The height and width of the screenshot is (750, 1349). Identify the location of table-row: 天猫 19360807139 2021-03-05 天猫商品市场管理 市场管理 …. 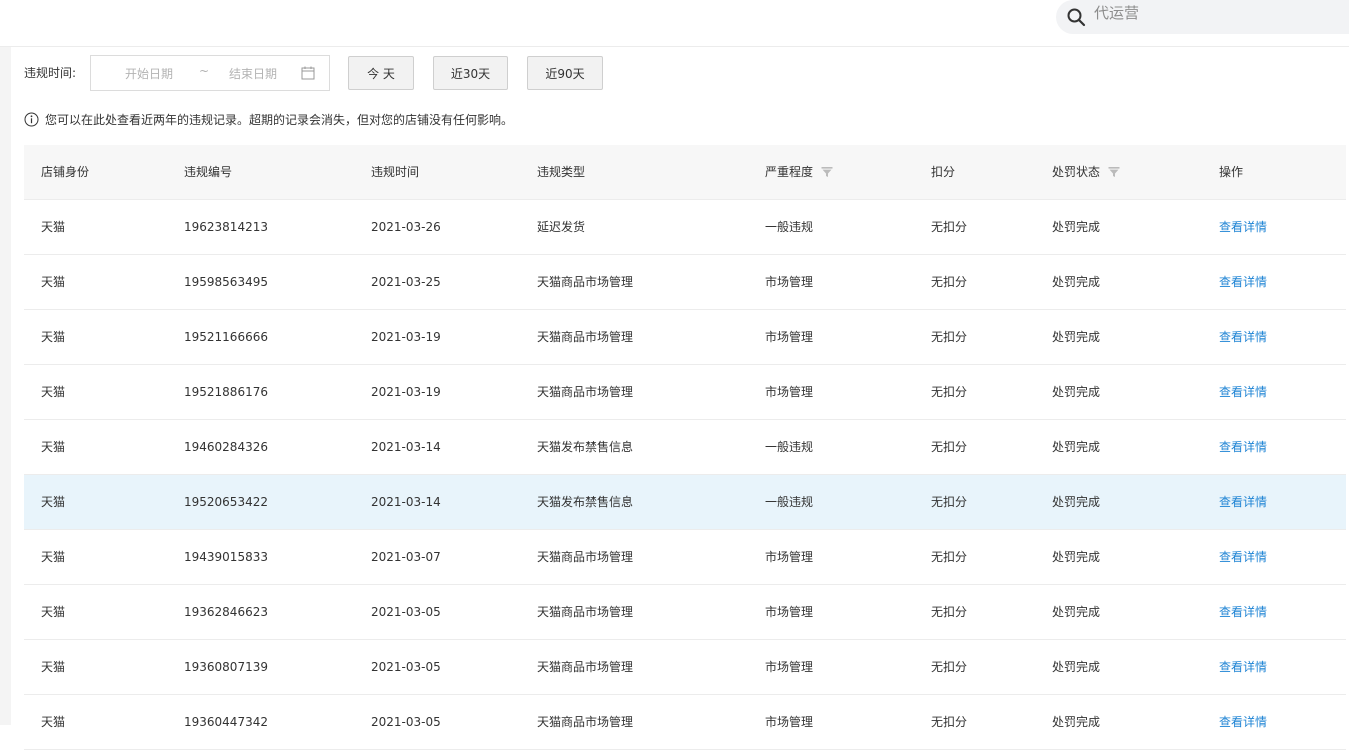
(685, 667).